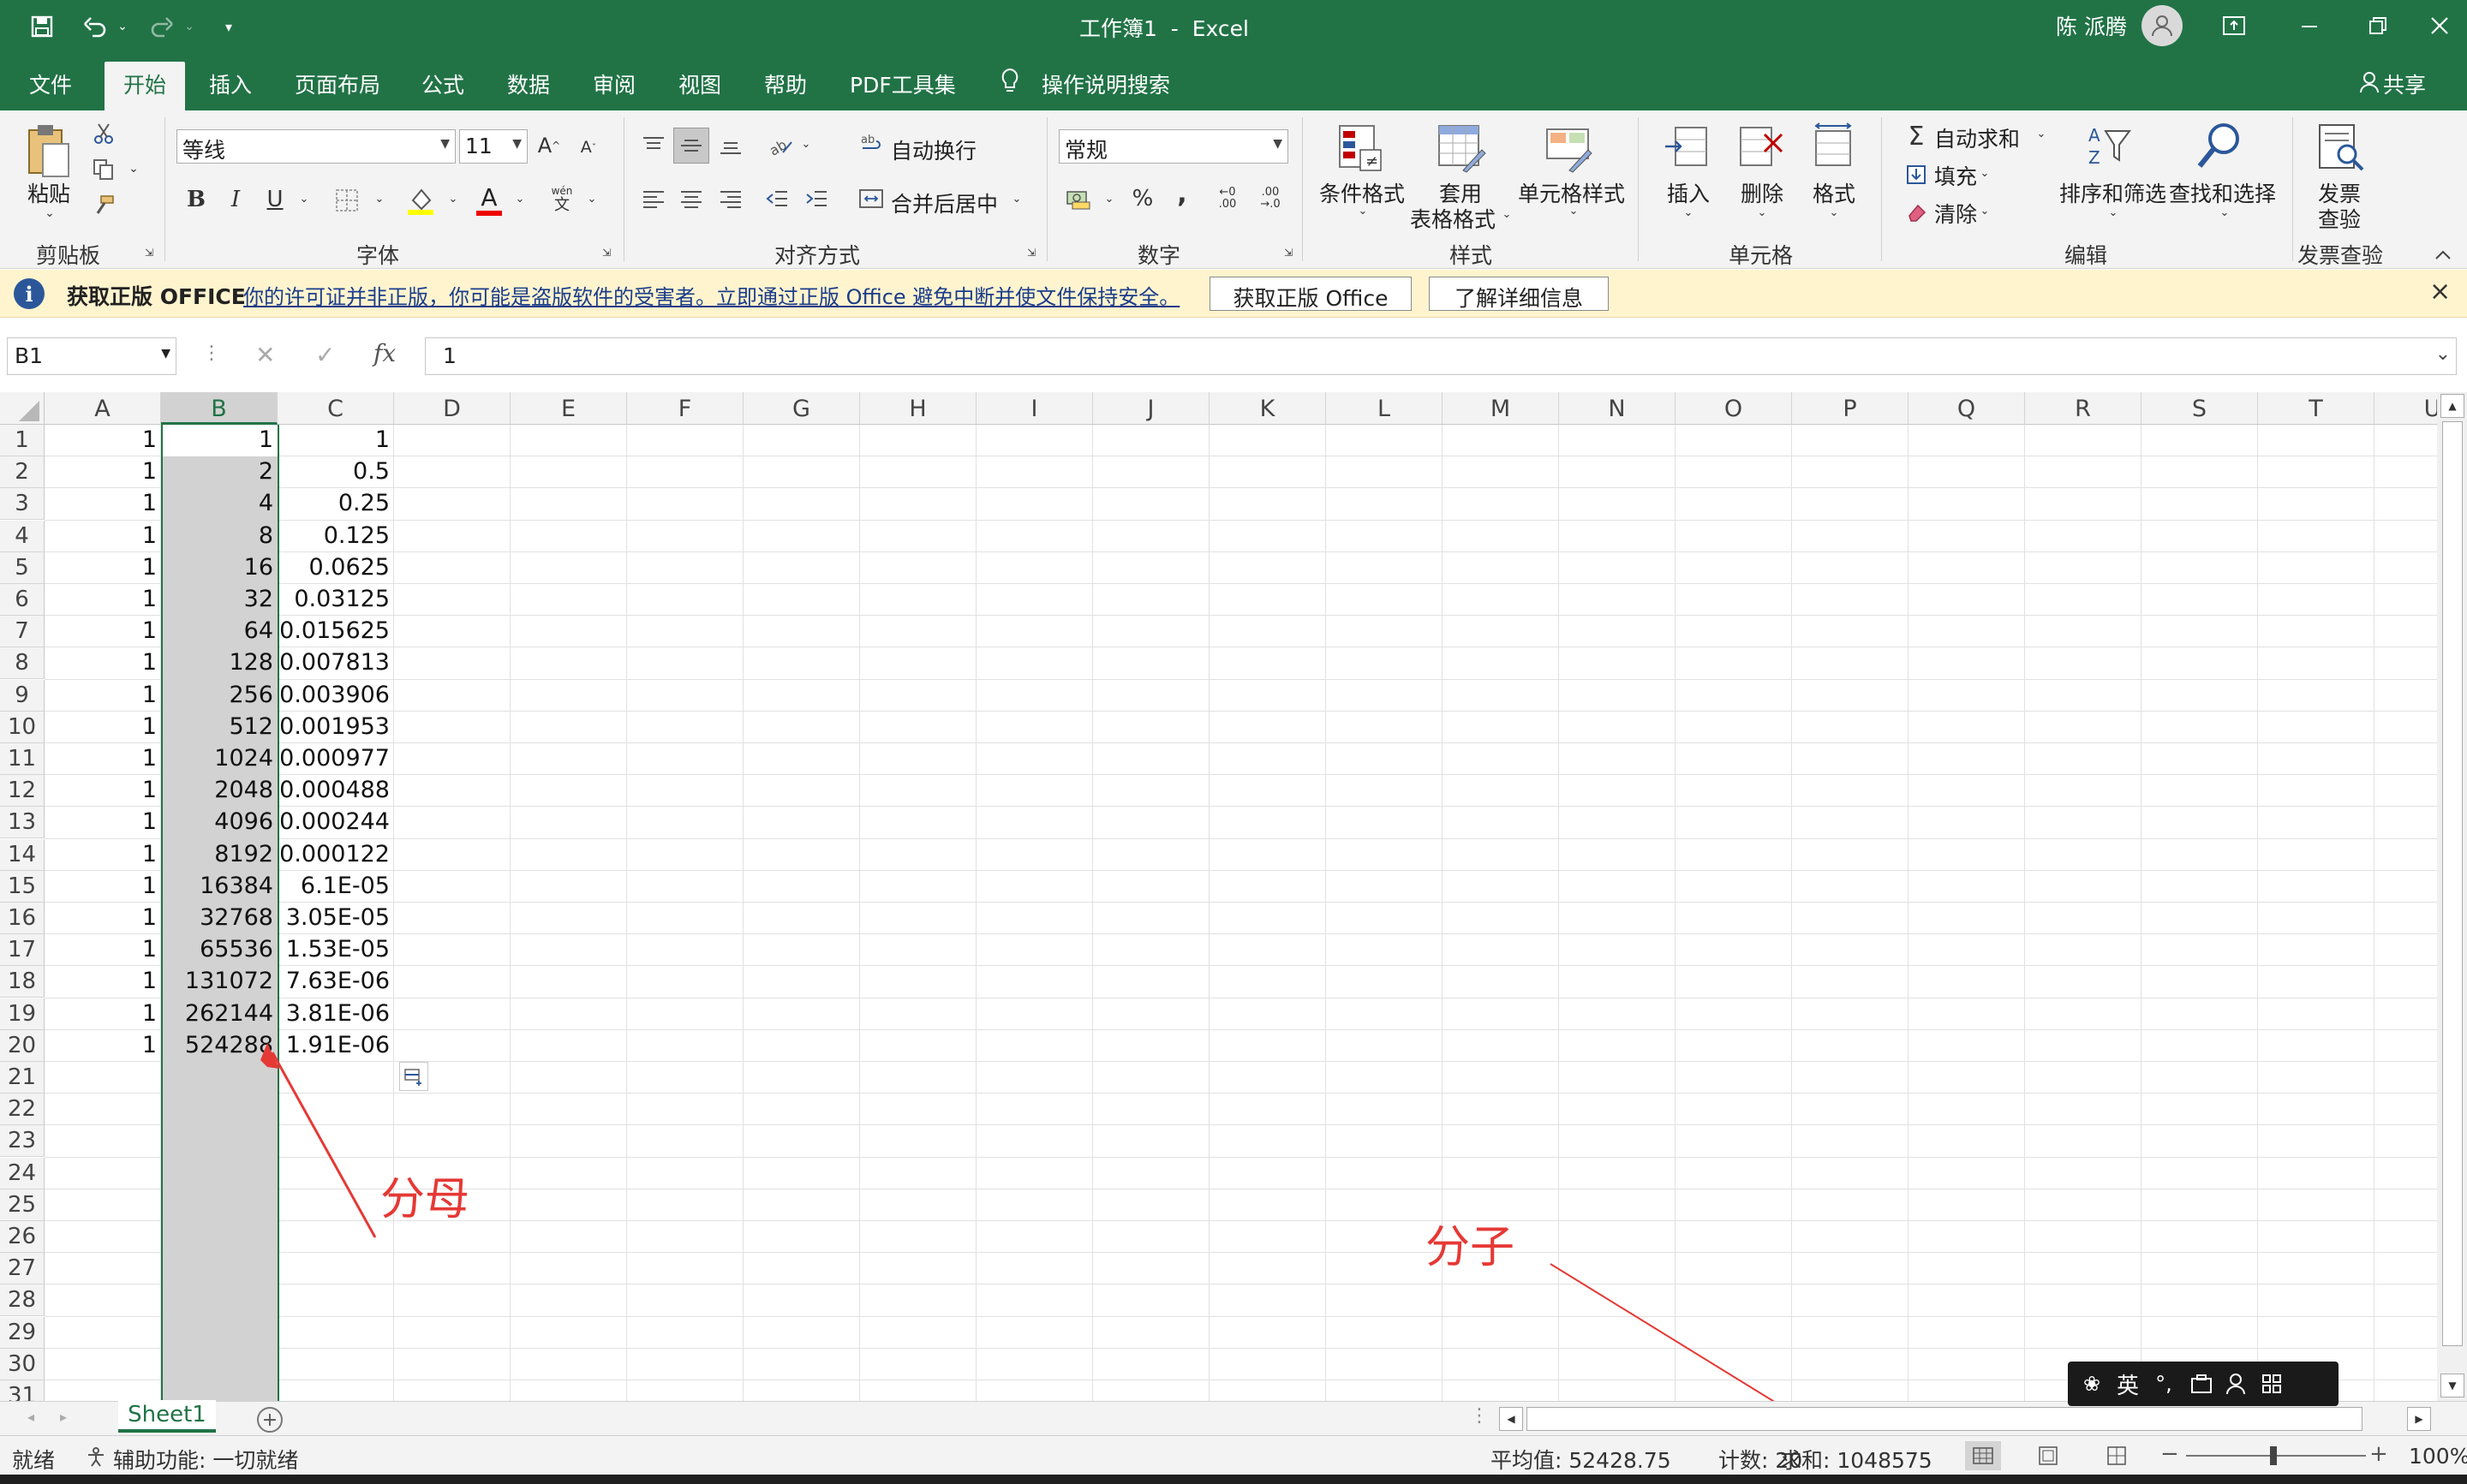  What do you see at coordinates (493, 147) in the screenshot?
I see `font-size-combo: 11 ▼` at bounding box center [493, 147].